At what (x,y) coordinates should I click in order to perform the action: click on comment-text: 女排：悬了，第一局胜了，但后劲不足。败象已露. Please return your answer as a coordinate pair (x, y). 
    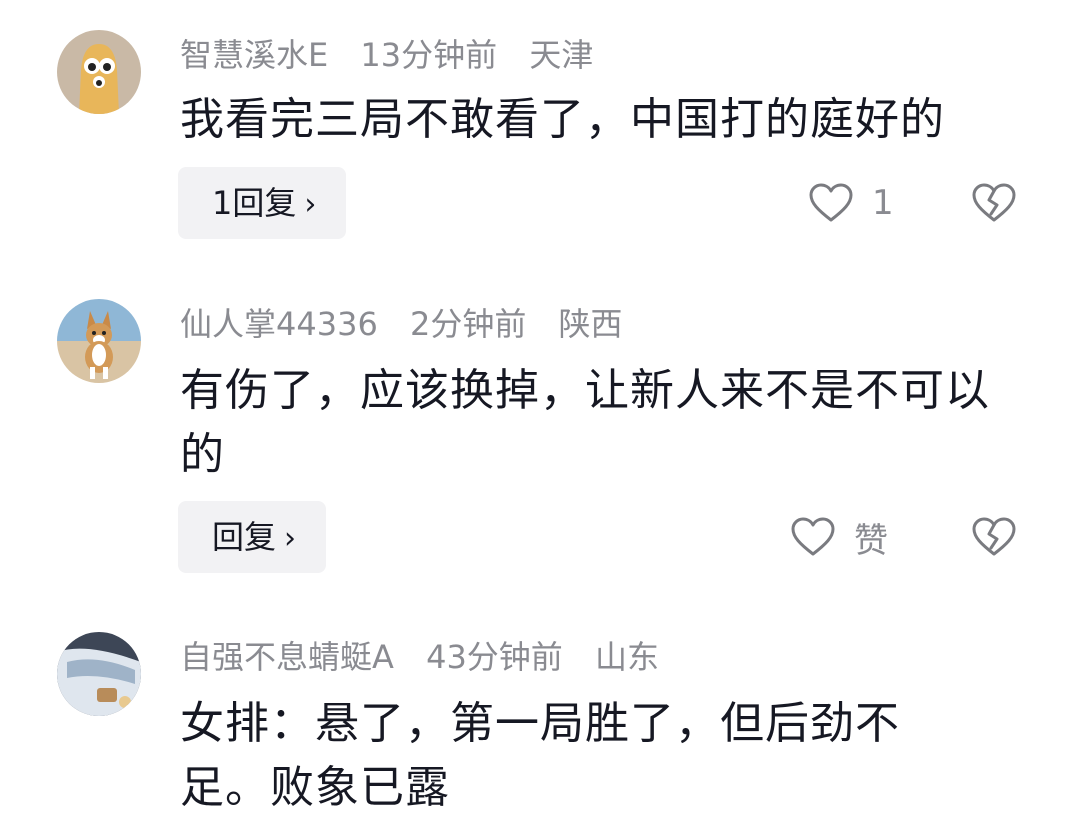
    Looking at the image, I should click on (540, 755).